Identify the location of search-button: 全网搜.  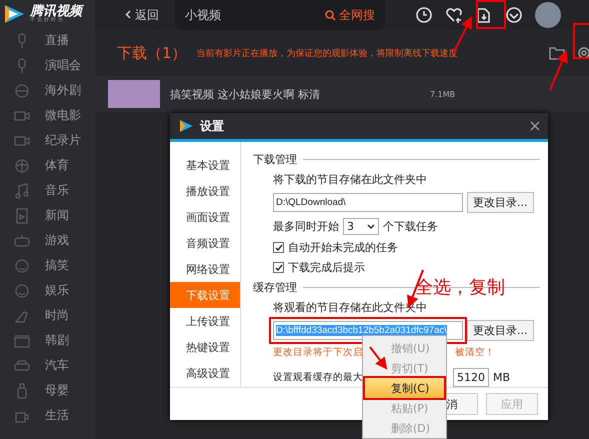
(350, 15).